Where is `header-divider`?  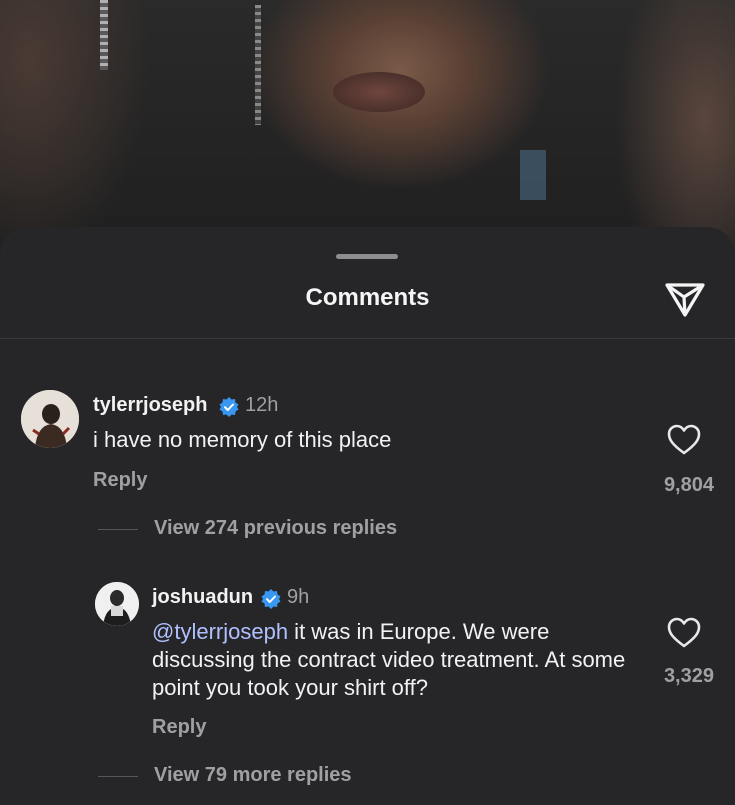
header-divider is located at coordinates (367, 338).